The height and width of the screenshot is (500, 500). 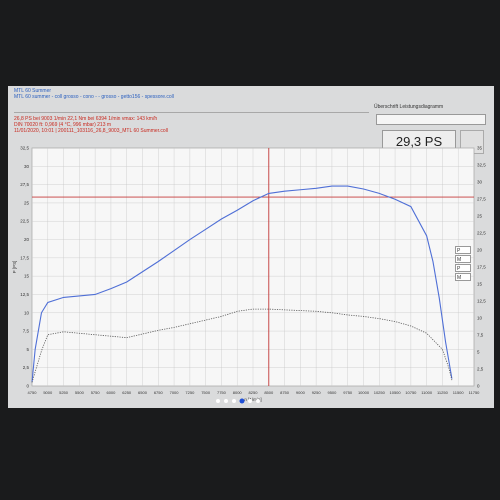 I want to click on y-right-tick-label: 22,5, so click(x=481, y=233).